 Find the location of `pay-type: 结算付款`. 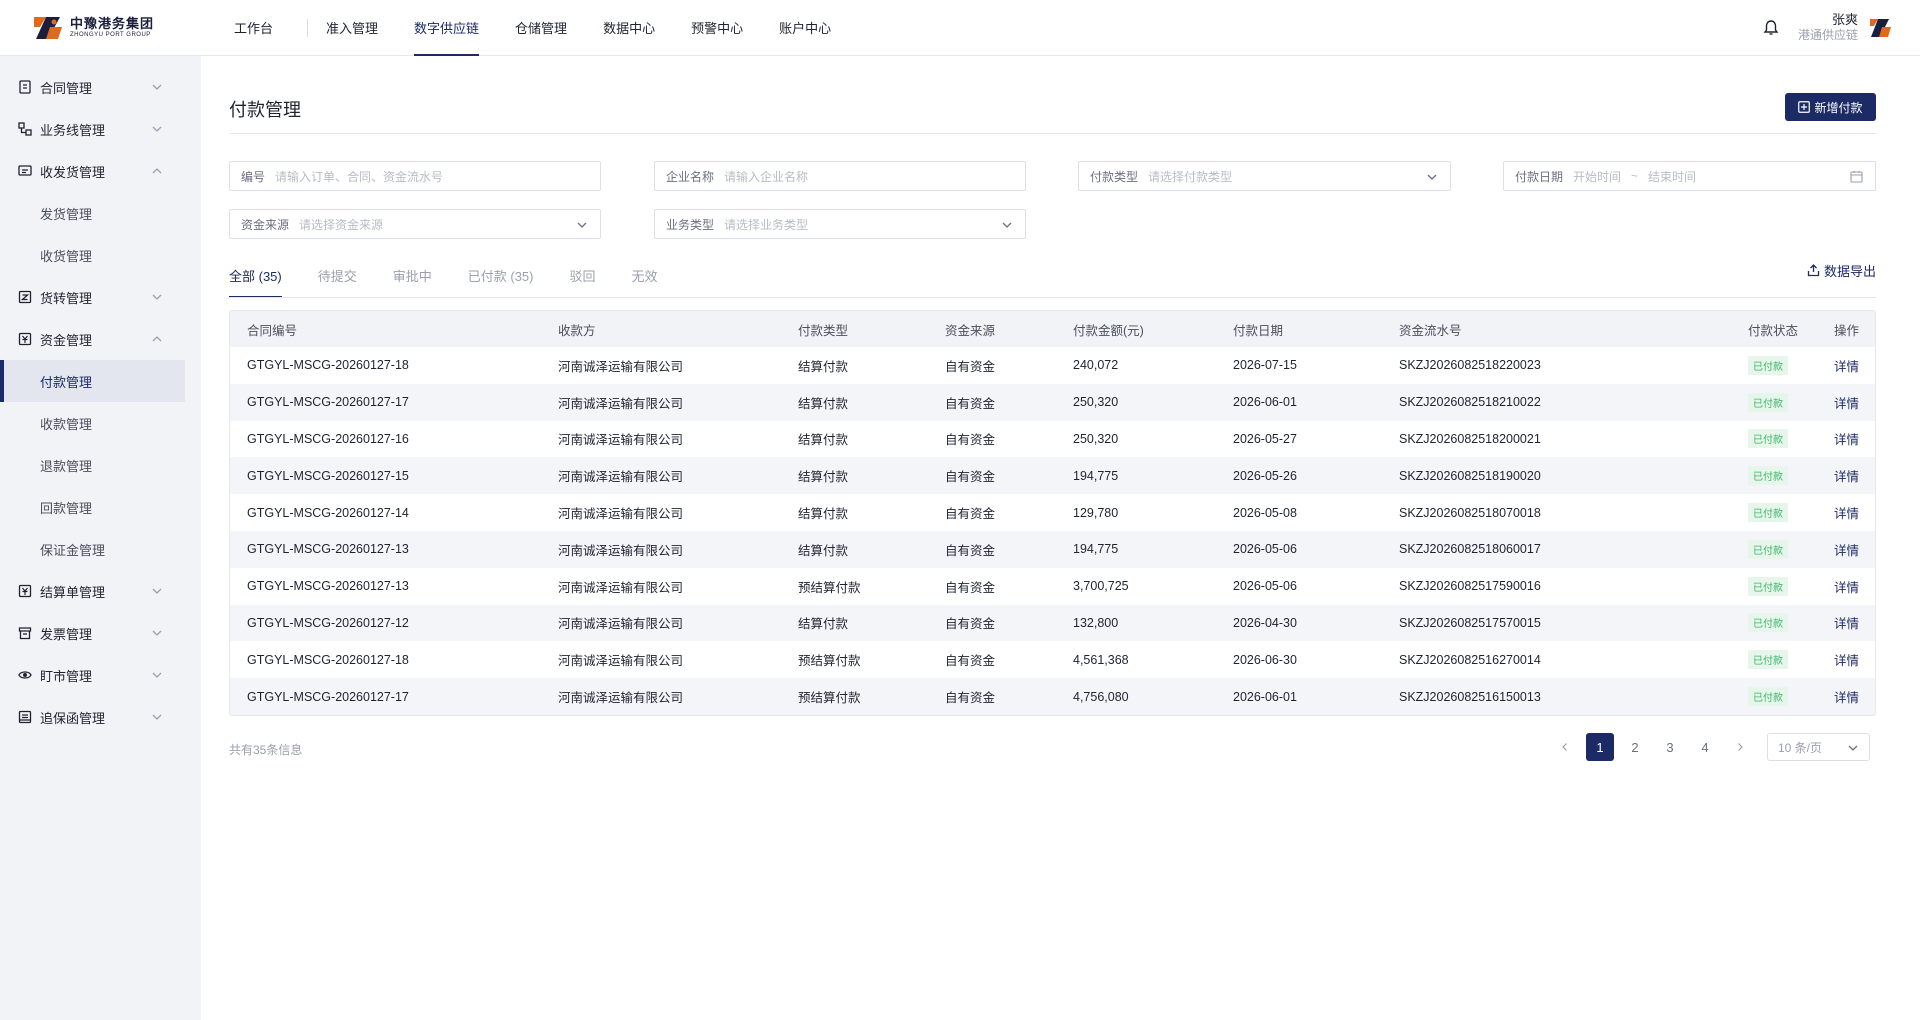

pay-type: 结算付款 is located at coordinates (823, 550).